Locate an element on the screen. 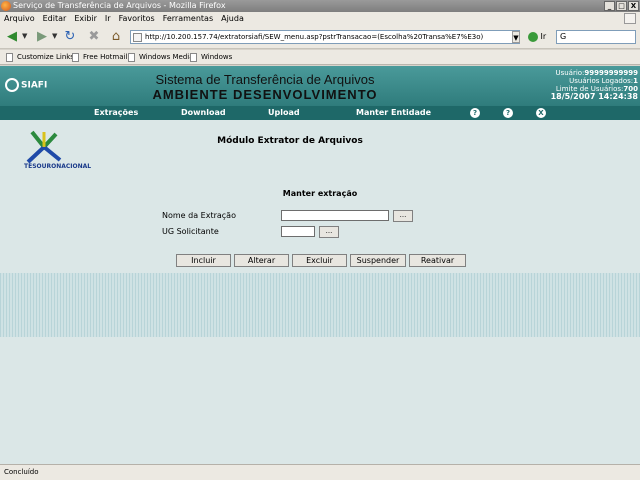 The height and width of the screenshot is (480, 640). back-dropdown-icon: ▼ is located at coordinates (24, 36).